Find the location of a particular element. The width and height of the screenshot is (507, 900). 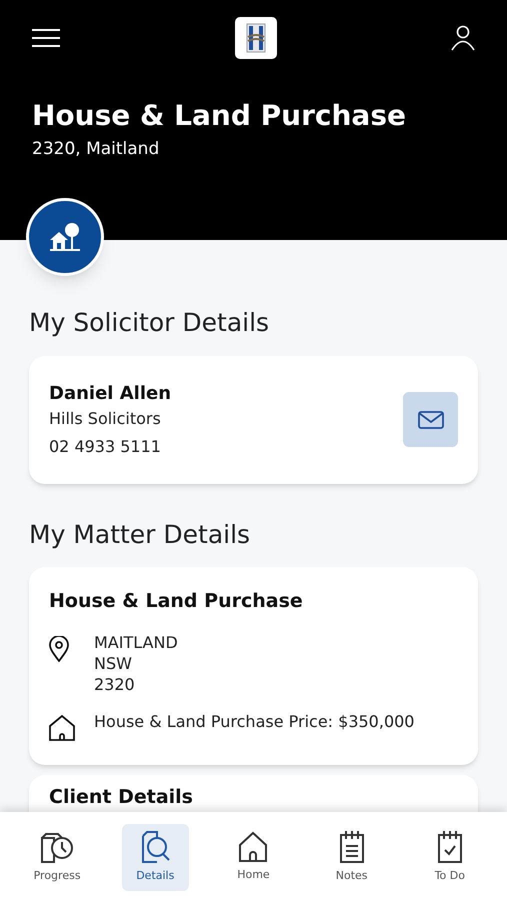

nav-tab: To Do is located at coordinates (450, 857).